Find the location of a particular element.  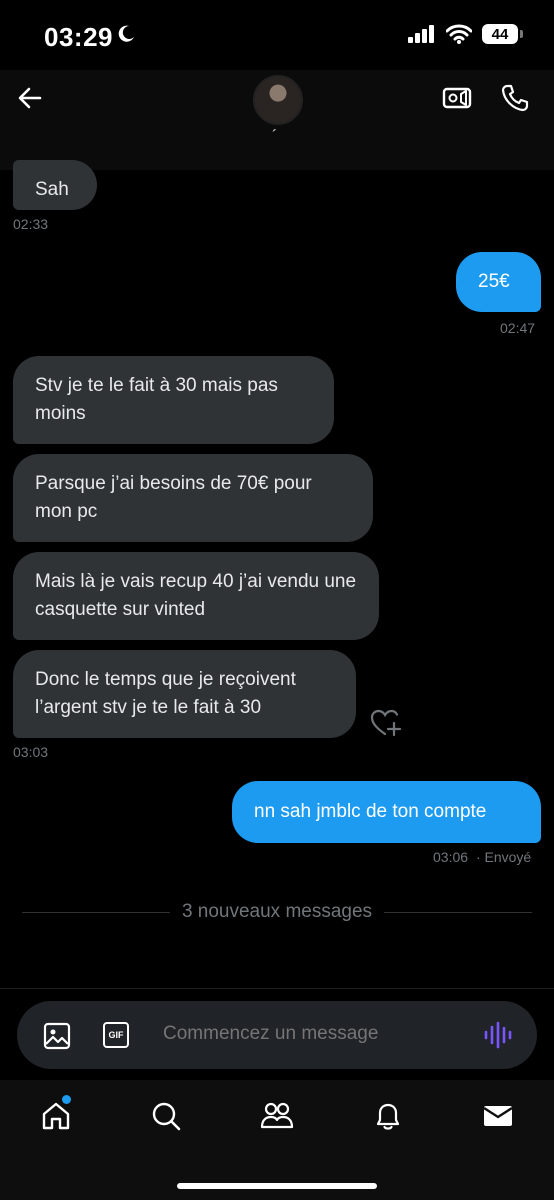

status-bar: 03:29 44 is located at coordinates (277, 35).